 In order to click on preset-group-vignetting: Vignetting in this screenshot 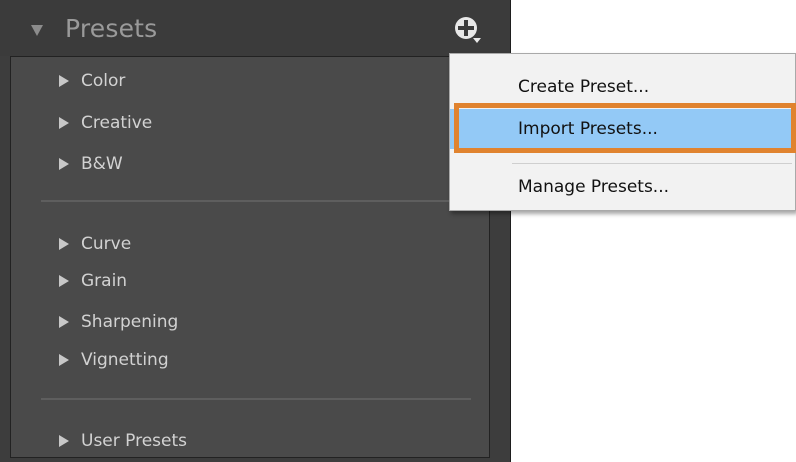, I will do `click(114, 360)`.